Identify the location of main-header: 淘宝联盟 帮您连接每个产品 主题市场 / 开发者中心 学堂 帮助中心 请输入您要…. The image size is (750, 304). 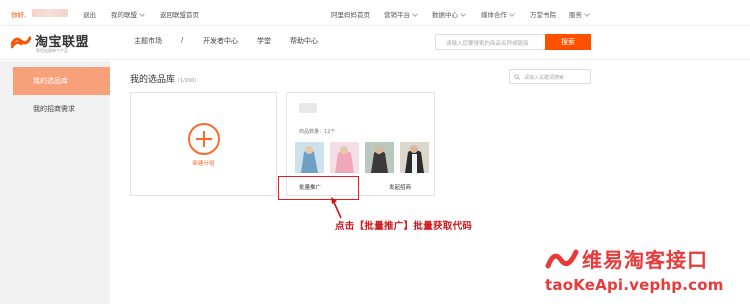
(375, 43).